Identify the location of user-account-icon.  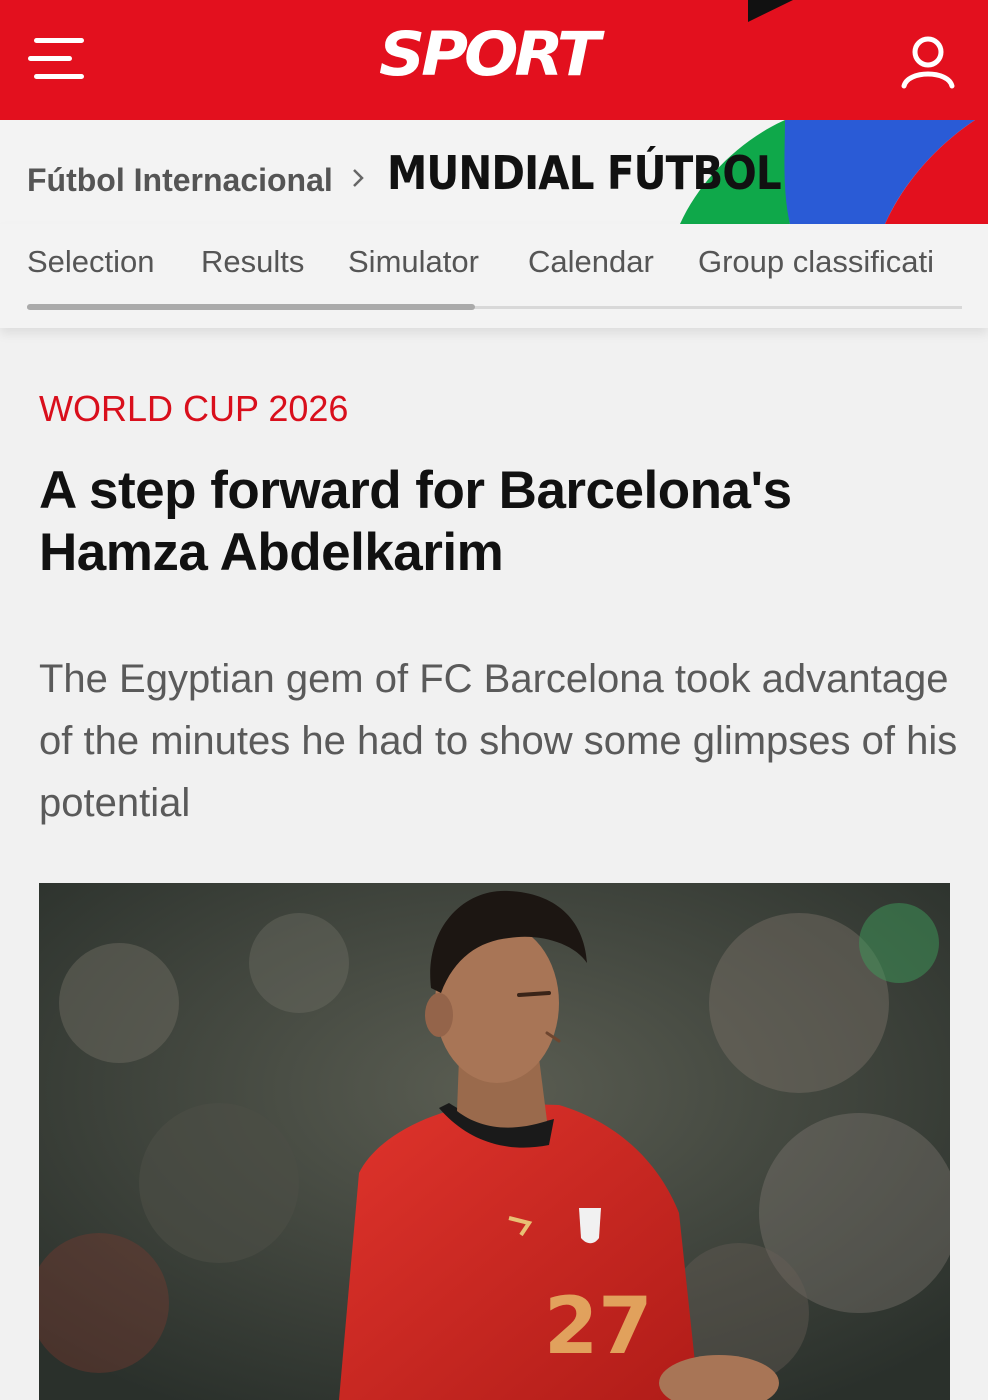
(928, 60).